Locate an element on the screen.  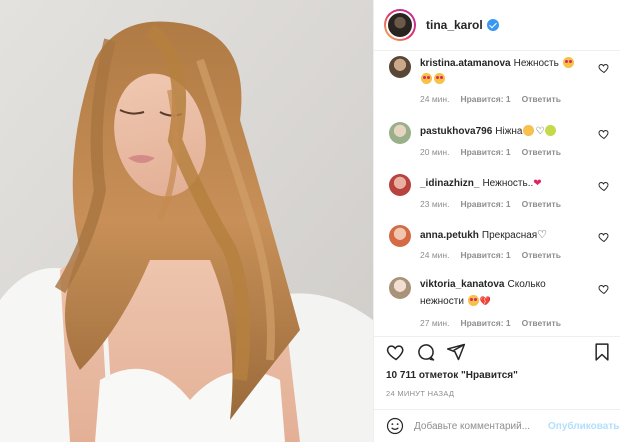
bookmark-icon is located at coordinates (602, 352).